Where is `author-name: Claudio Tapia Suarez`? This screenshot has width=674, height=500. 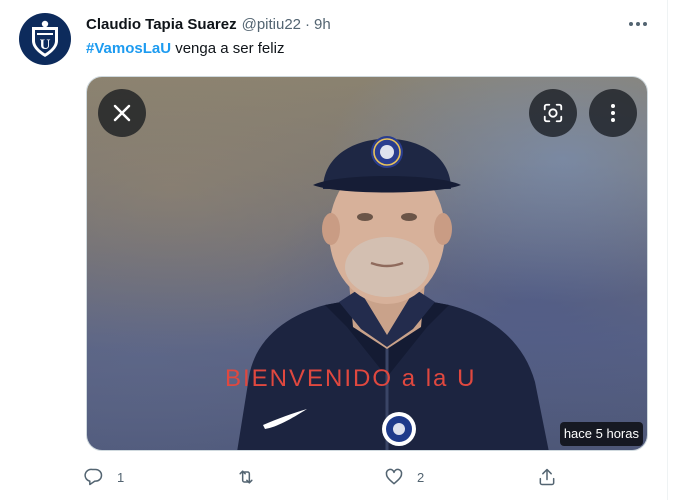 author-name: Claudio Tapia Suarez is located at coordinates (161, 24).